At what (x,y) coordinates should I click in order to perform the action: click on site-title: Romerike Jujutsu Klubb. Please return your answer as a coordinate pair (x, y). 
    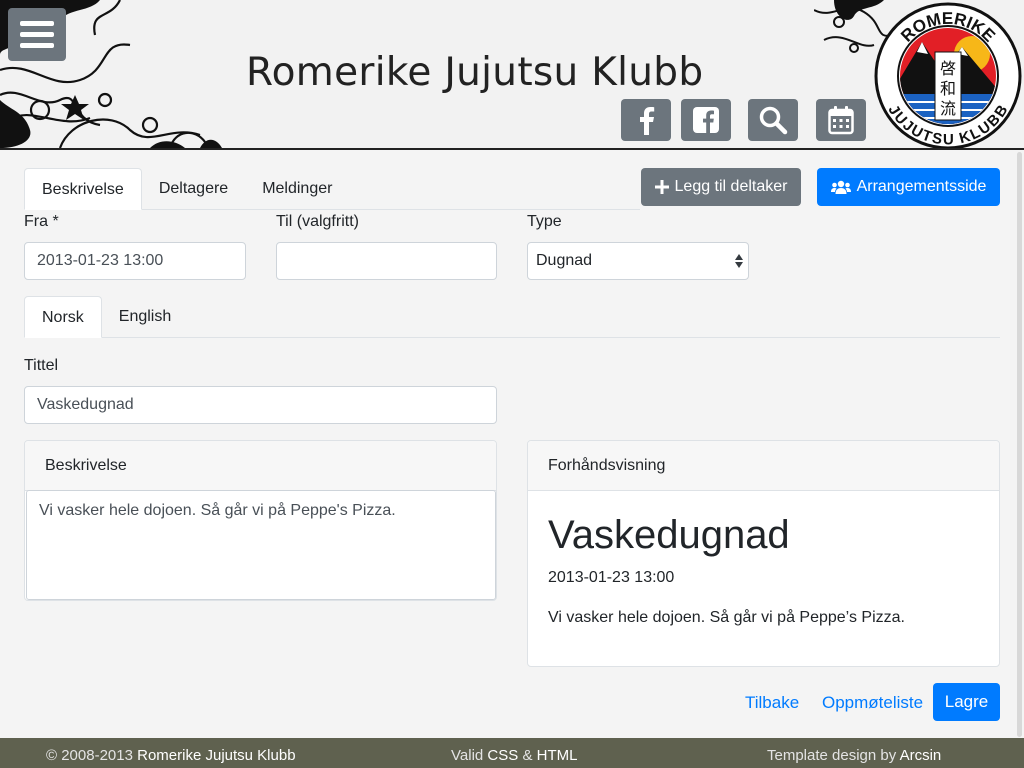
    Looking at the image, I should click on (475, 72).